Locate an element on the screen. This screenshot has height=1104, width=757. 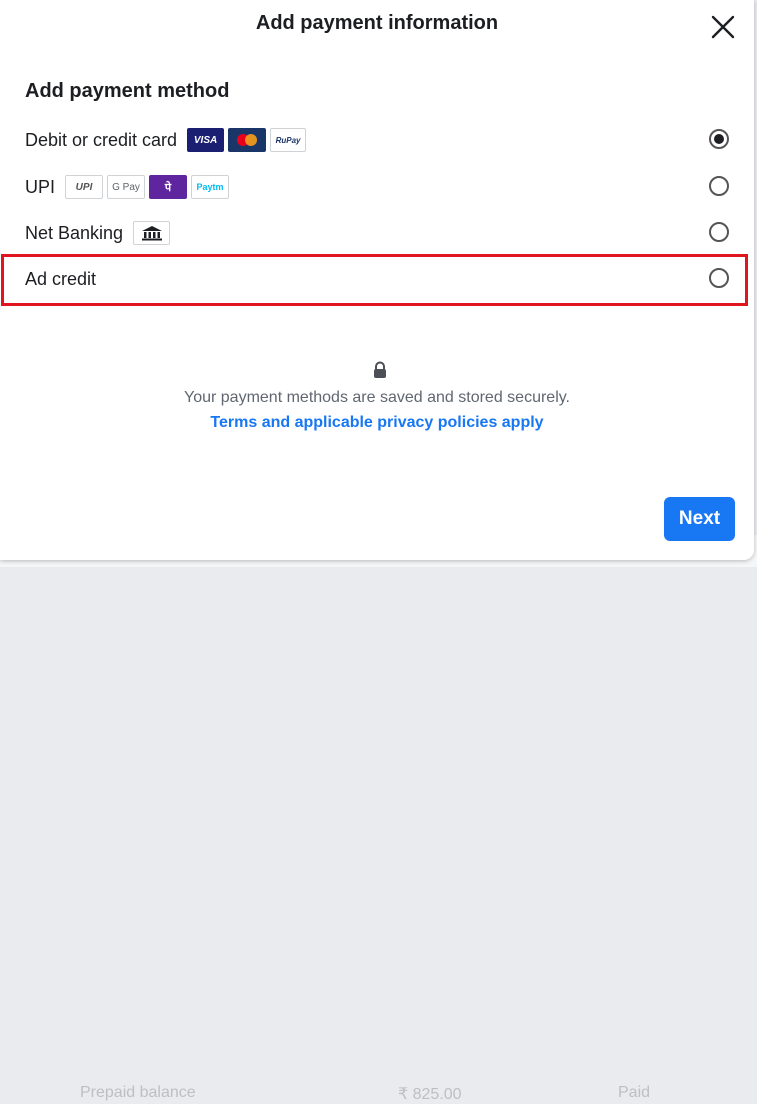
option-label: Net Banking is located at coordinates (74, 232).